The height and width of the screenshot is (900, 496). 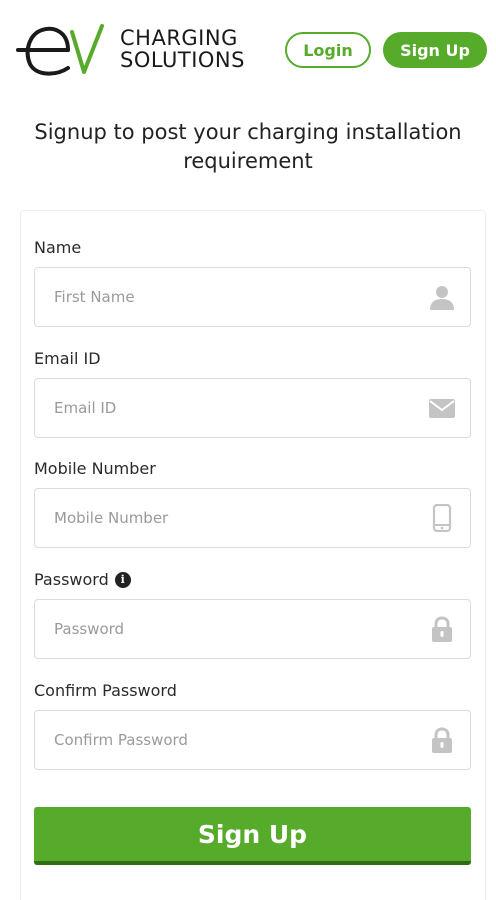 I want to click on name-field, so click(x=252, y=297).